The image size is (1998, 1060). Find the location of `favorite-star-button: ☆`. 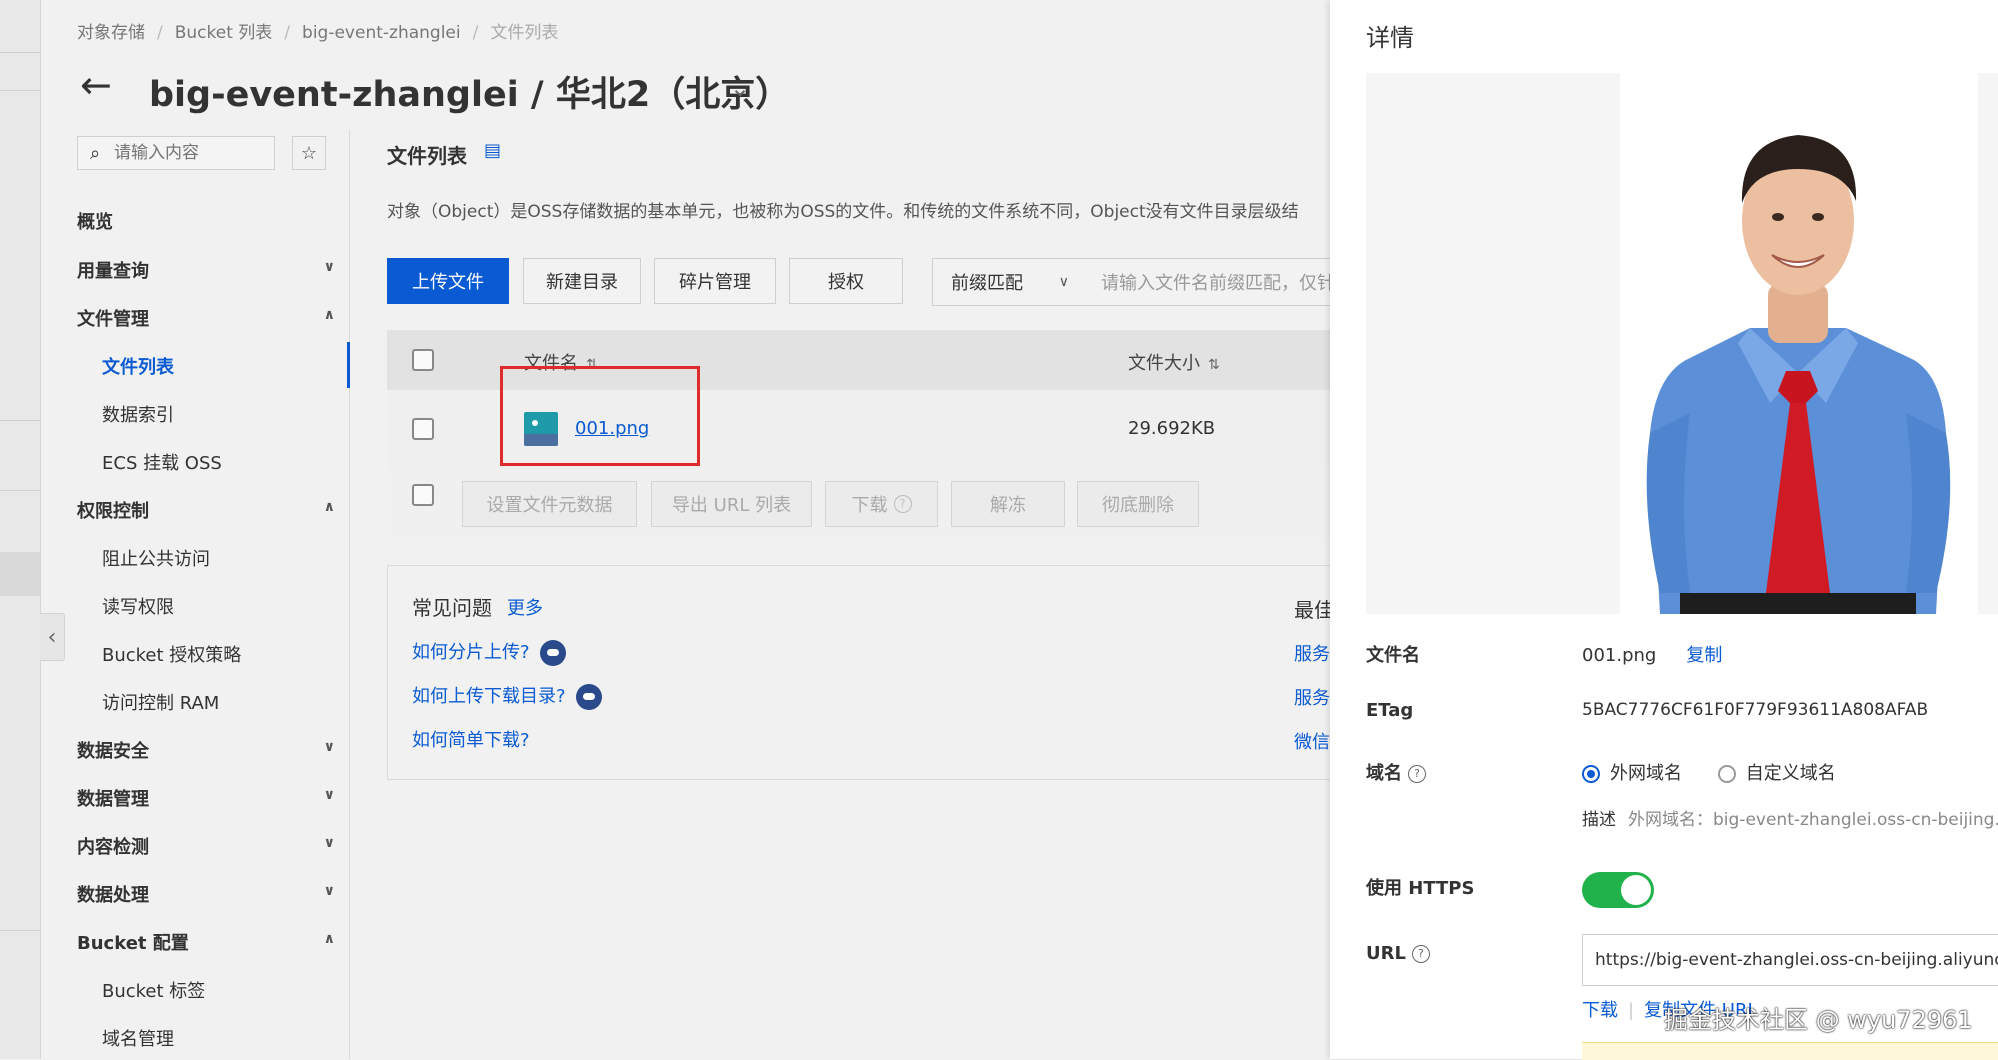

favorite-star-button: ☆ is located at coordinates (309, 153).